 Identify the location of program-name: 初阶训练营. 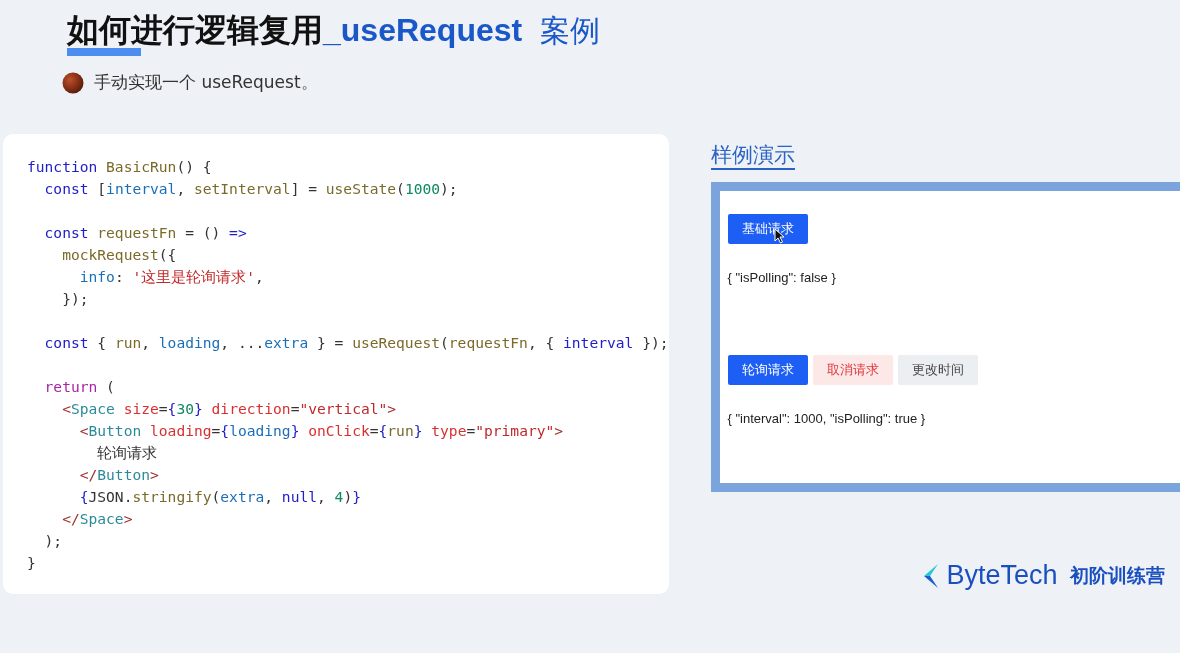
(1117, 575).